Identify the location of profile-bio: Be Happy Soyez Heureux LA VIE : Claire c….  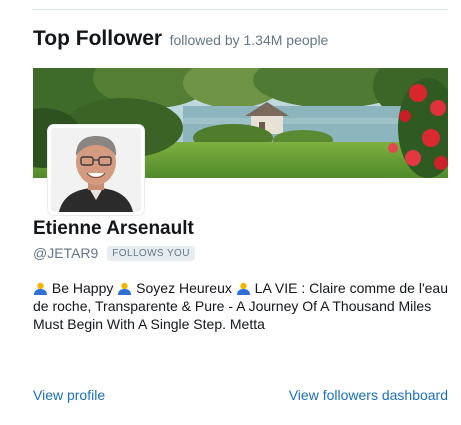
(243, 306).